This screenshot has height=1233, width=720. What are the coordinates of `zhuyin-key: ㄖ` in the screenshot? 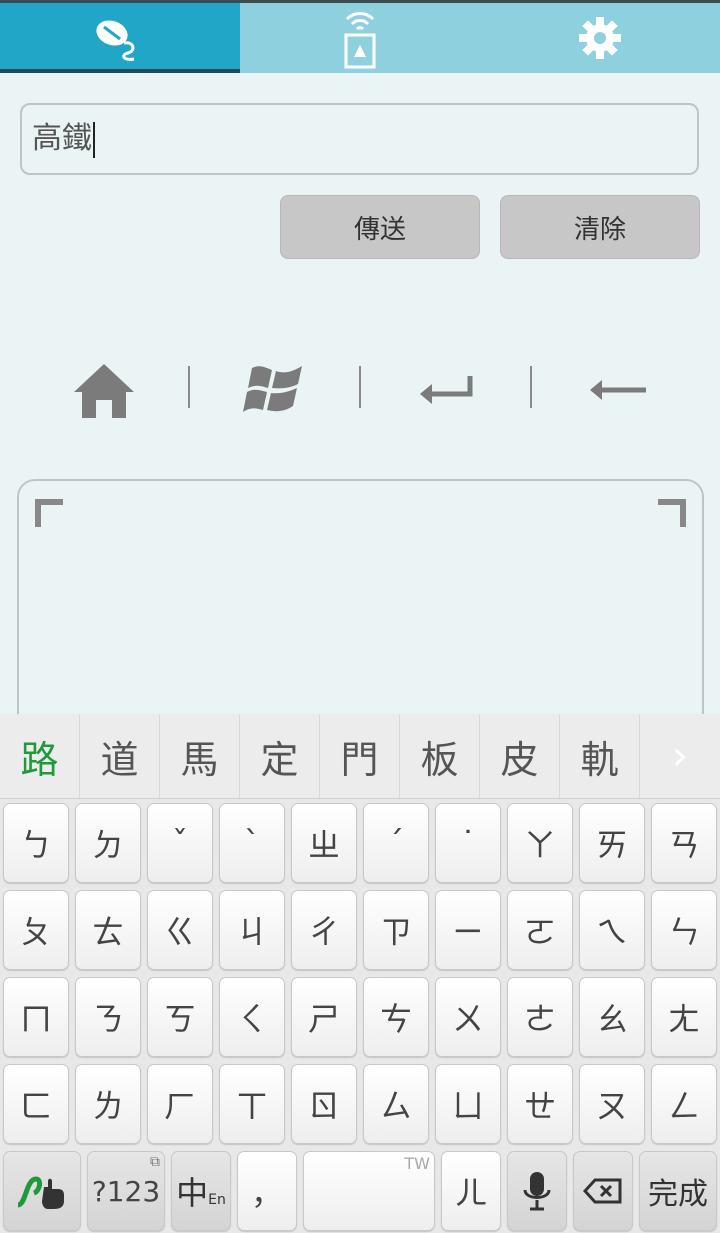 It's located at (324, 1104).